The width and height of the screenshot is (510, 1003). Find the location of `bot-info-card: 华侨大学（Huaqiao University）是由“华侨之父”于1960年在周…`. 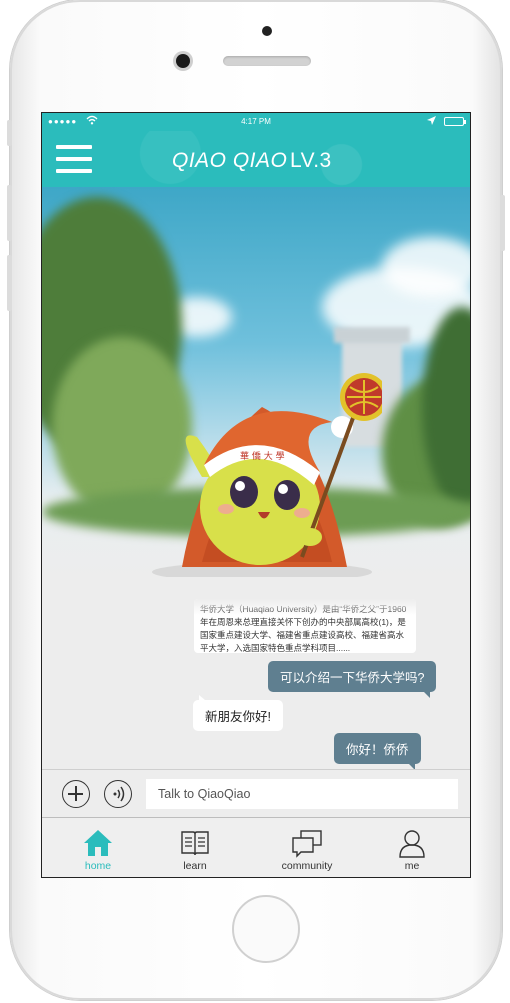

bot-info-card: 华侨大学（Huaqiao University）是由“华侨之父”于1960年在周… is located at coordinates (305, 626).